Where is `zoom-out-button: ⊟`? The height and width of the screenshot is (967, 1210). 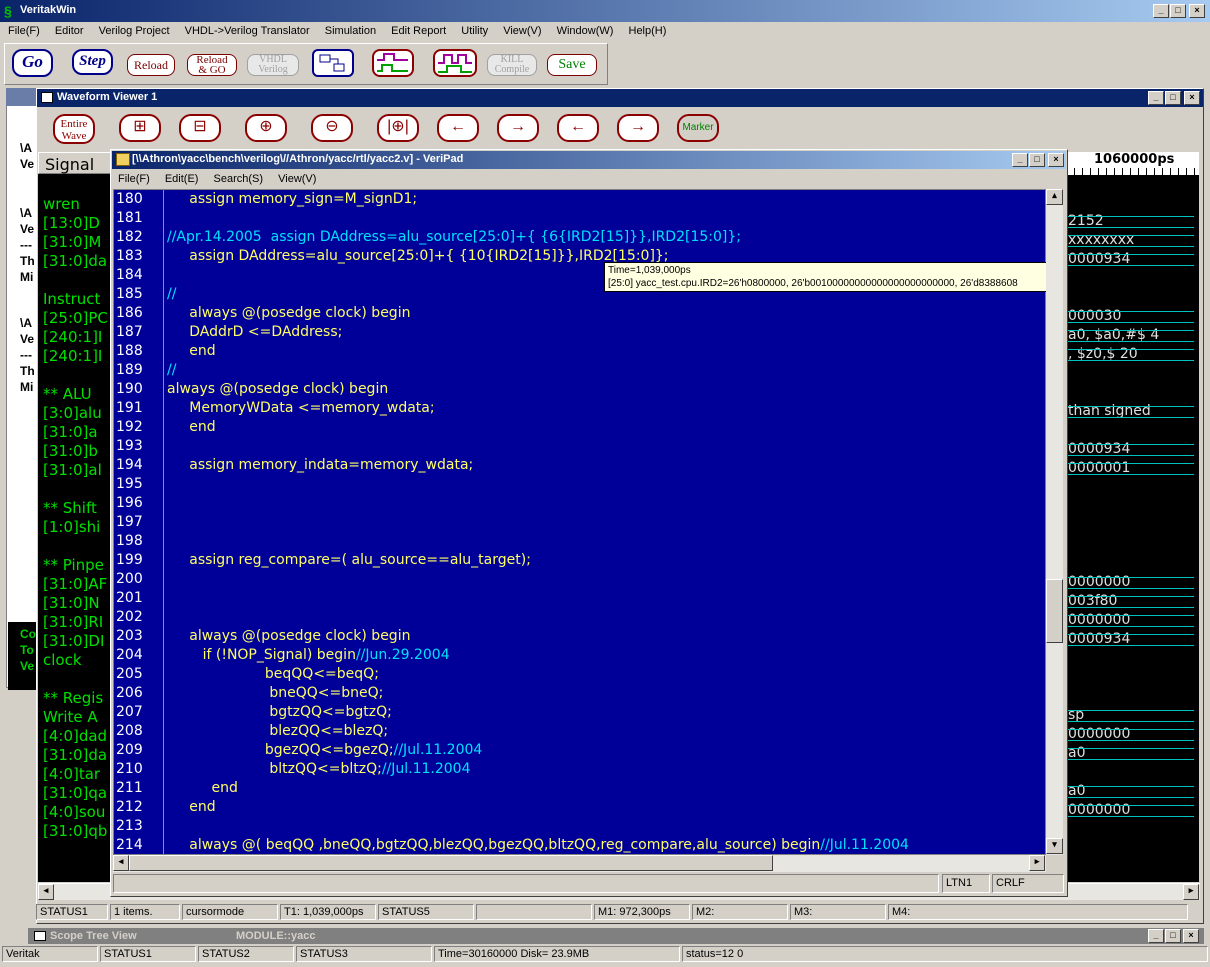 zoom-out-button: ⊟ is located at coordinates (200, 128).